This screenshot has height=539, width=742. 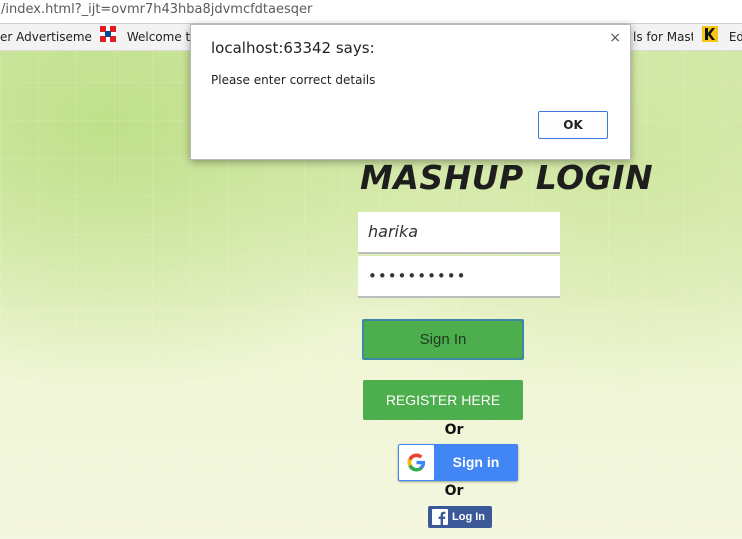 I want to click on bookmark-label: ls for Maste, so click(x=663, y=37).